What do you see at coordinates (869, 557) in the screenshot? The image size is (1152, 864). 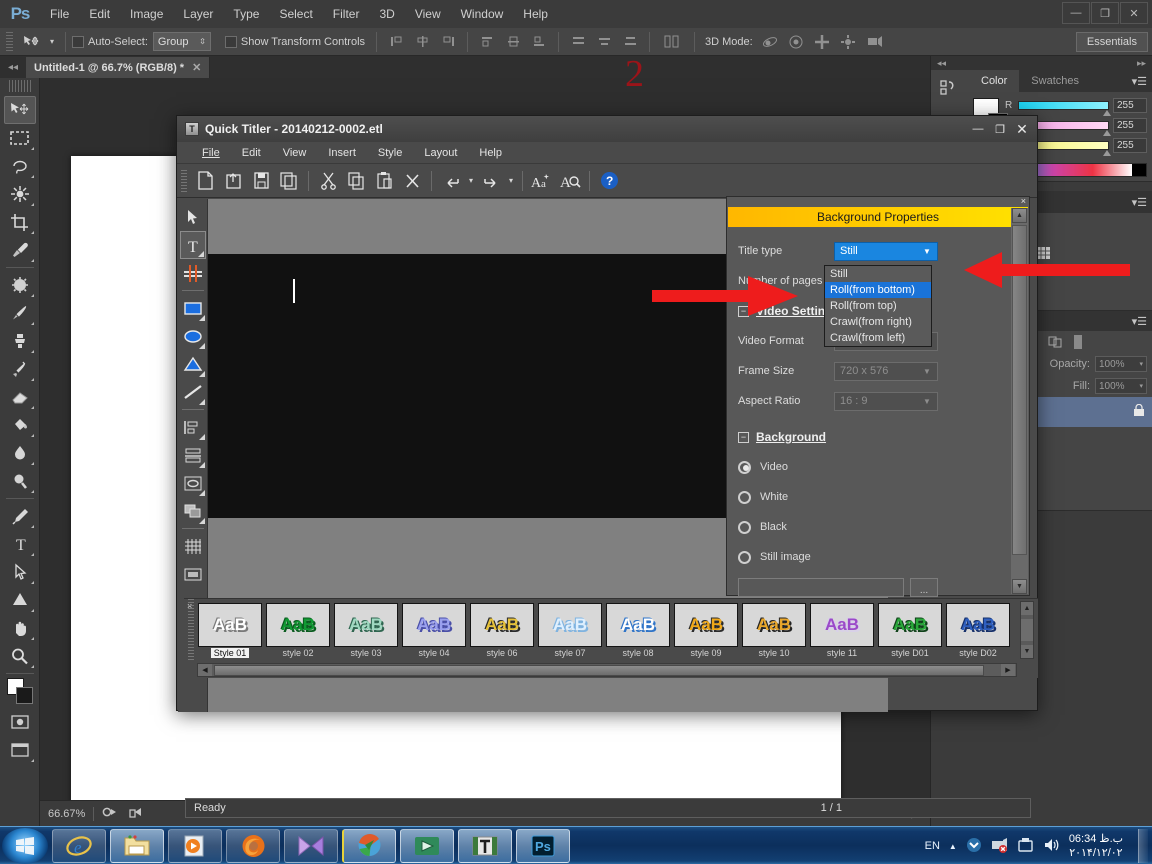 I see `radio-row-still-image: Still image` at bounding box center [869, 557].